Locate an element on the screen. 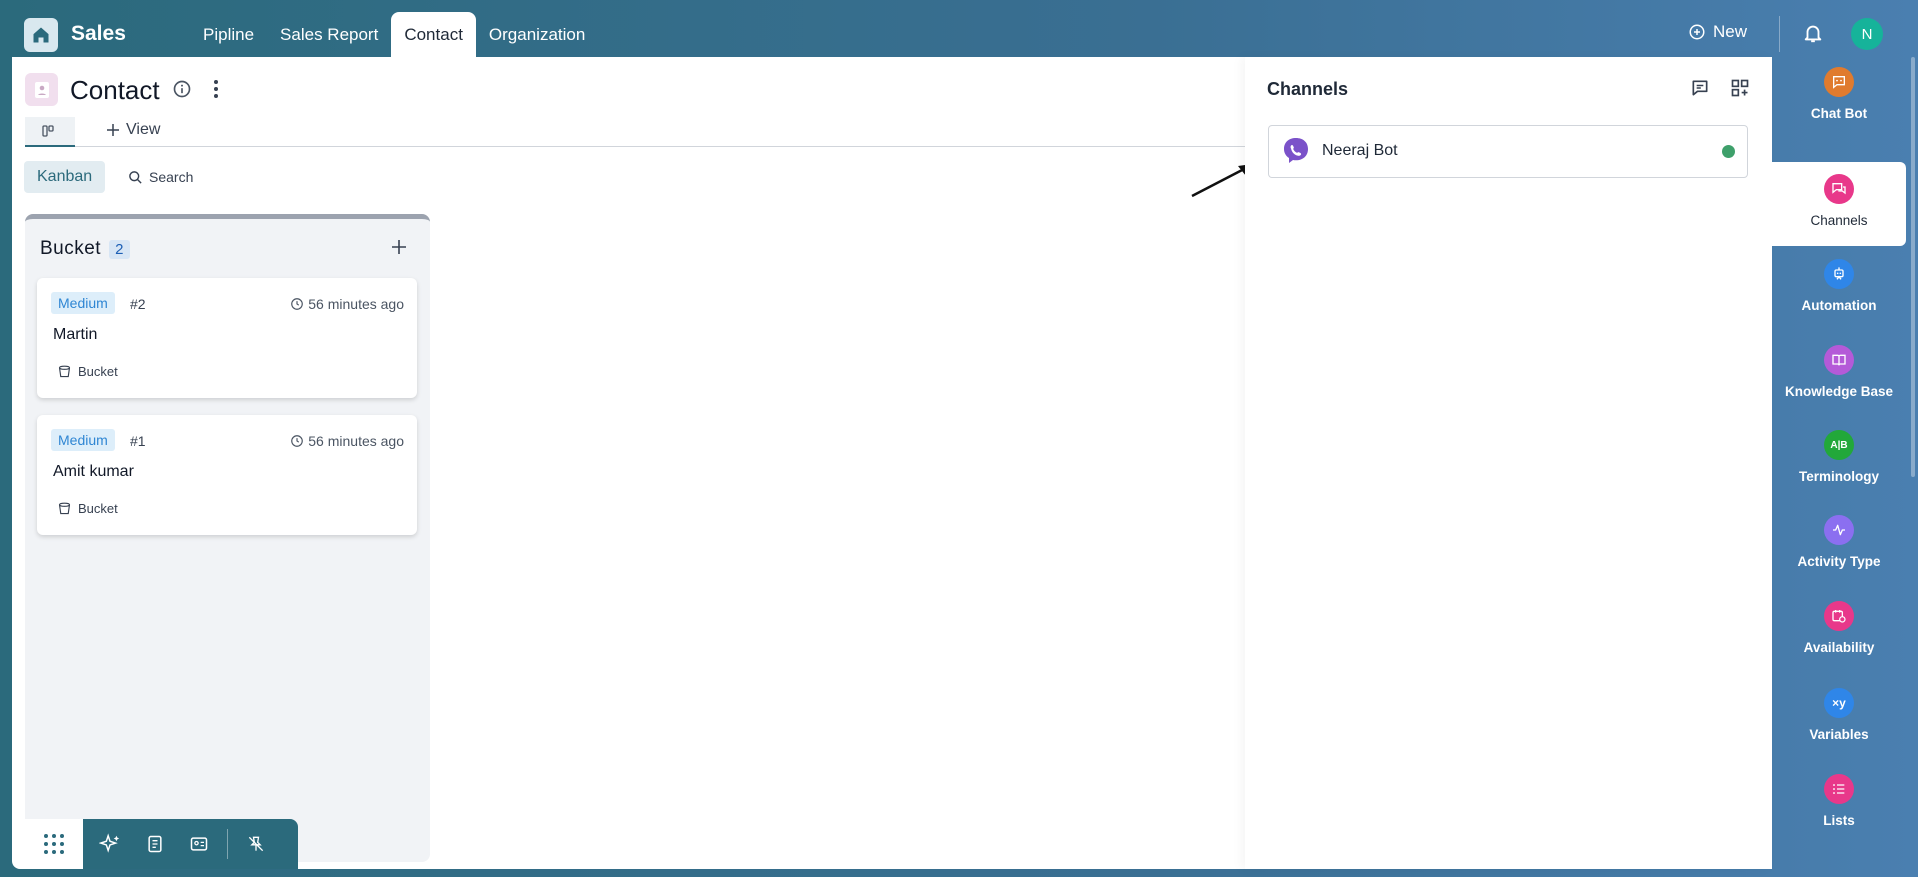 Image resolution: width=1918 pixels, height=877 pixels. rail-label: Variables is located at coordinates (1839, 734).